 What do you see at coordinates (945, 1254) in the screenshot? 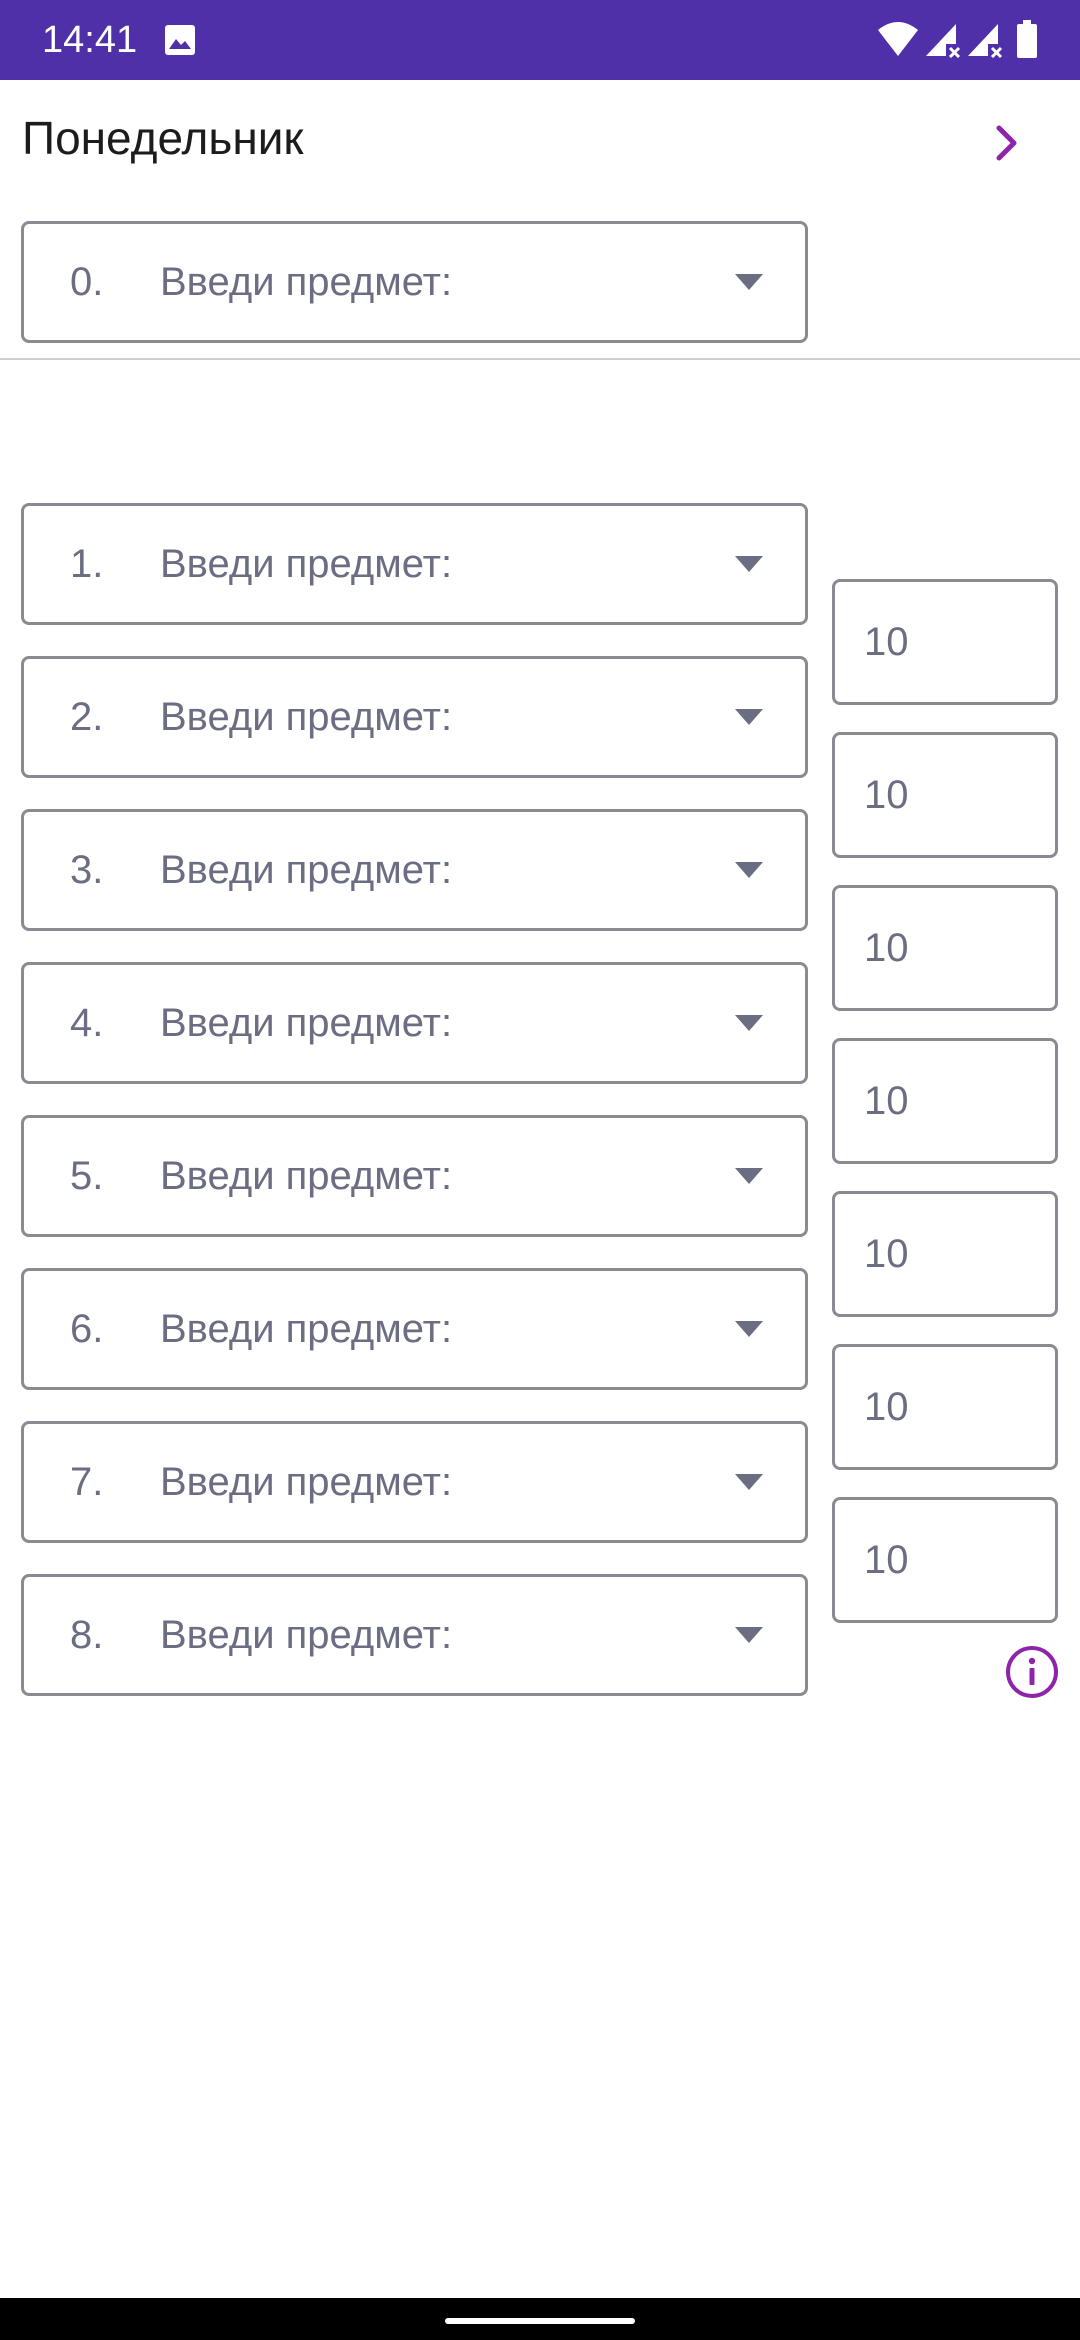
I see `grade-input-5: 10` at bounding box center [945, 1254].